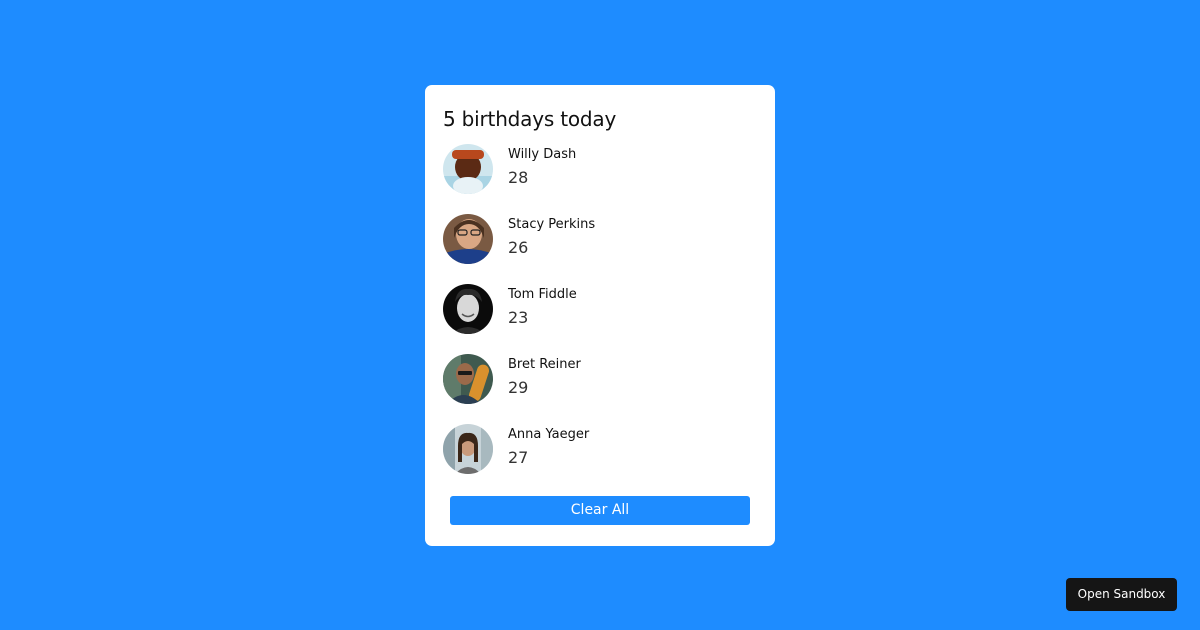  I want to click on person-age: 23, so click(518, 317).